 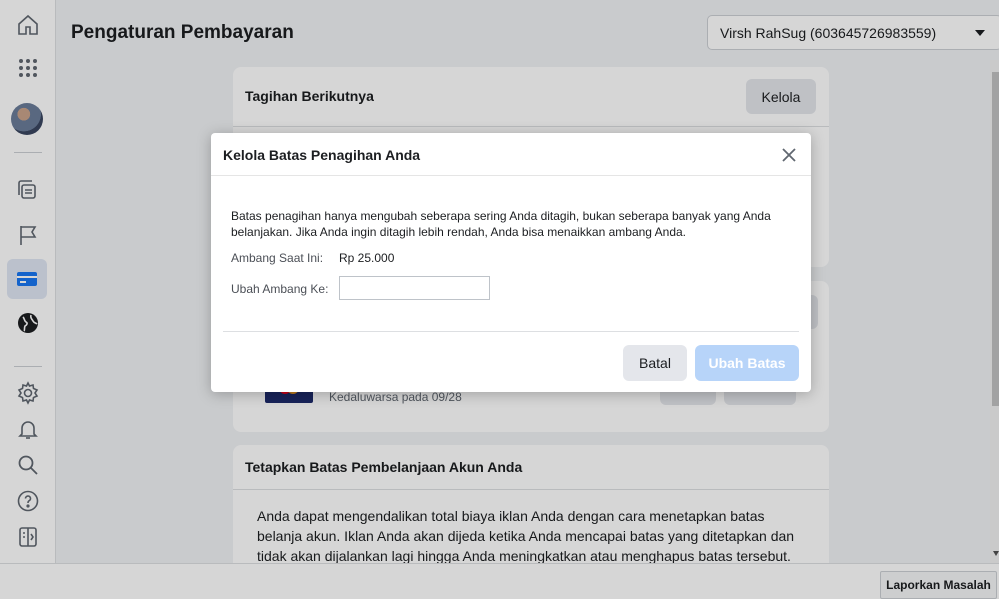 I want to click on cancel-button: Batal, so click(x=655, y=363).